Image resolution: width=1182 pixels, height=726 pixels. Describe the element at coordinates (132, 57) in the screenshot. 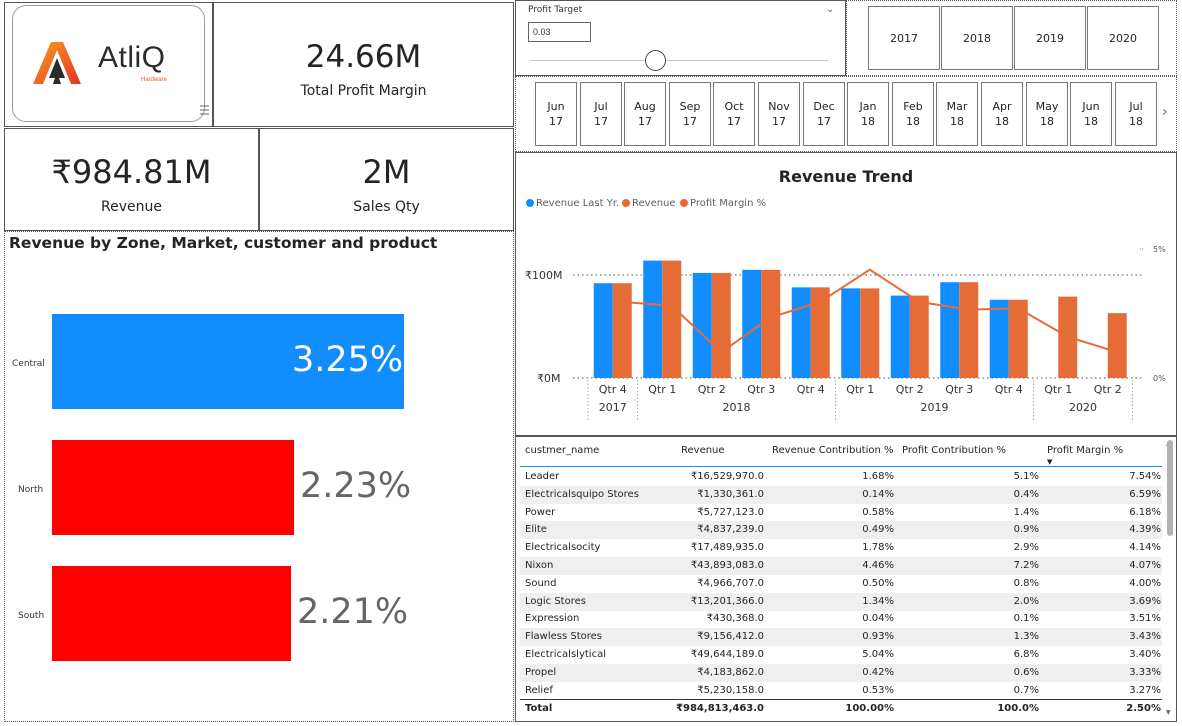

I see `logo-name: AtliQ` at that location.